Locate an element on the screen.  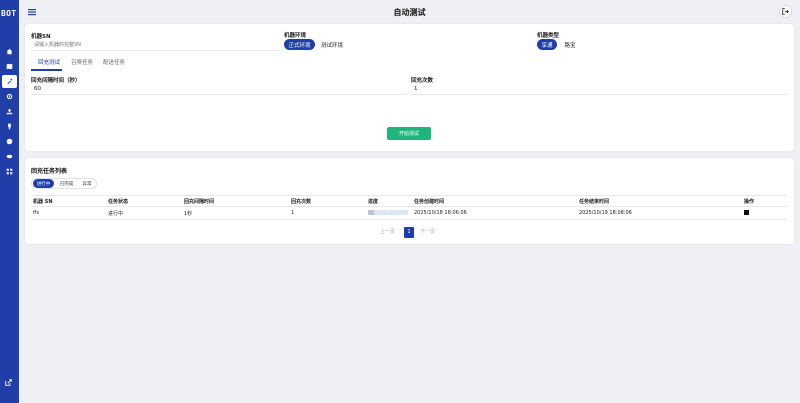
col-header-sn: 机器 SN is located at coordinates (68, 201).